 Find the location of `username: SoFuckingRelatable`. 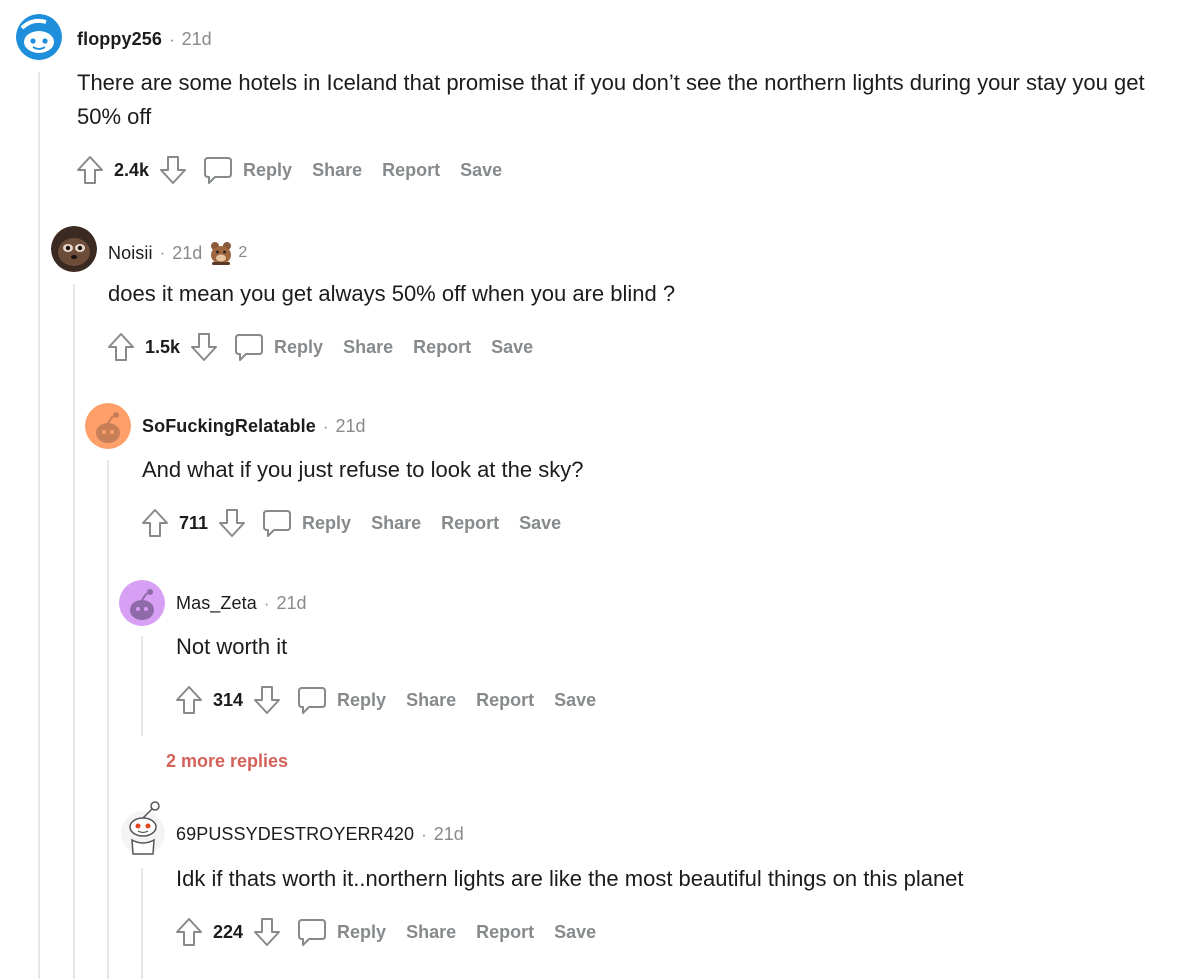

username: SoFuckingRelatable is located at coordinates (229, 426).